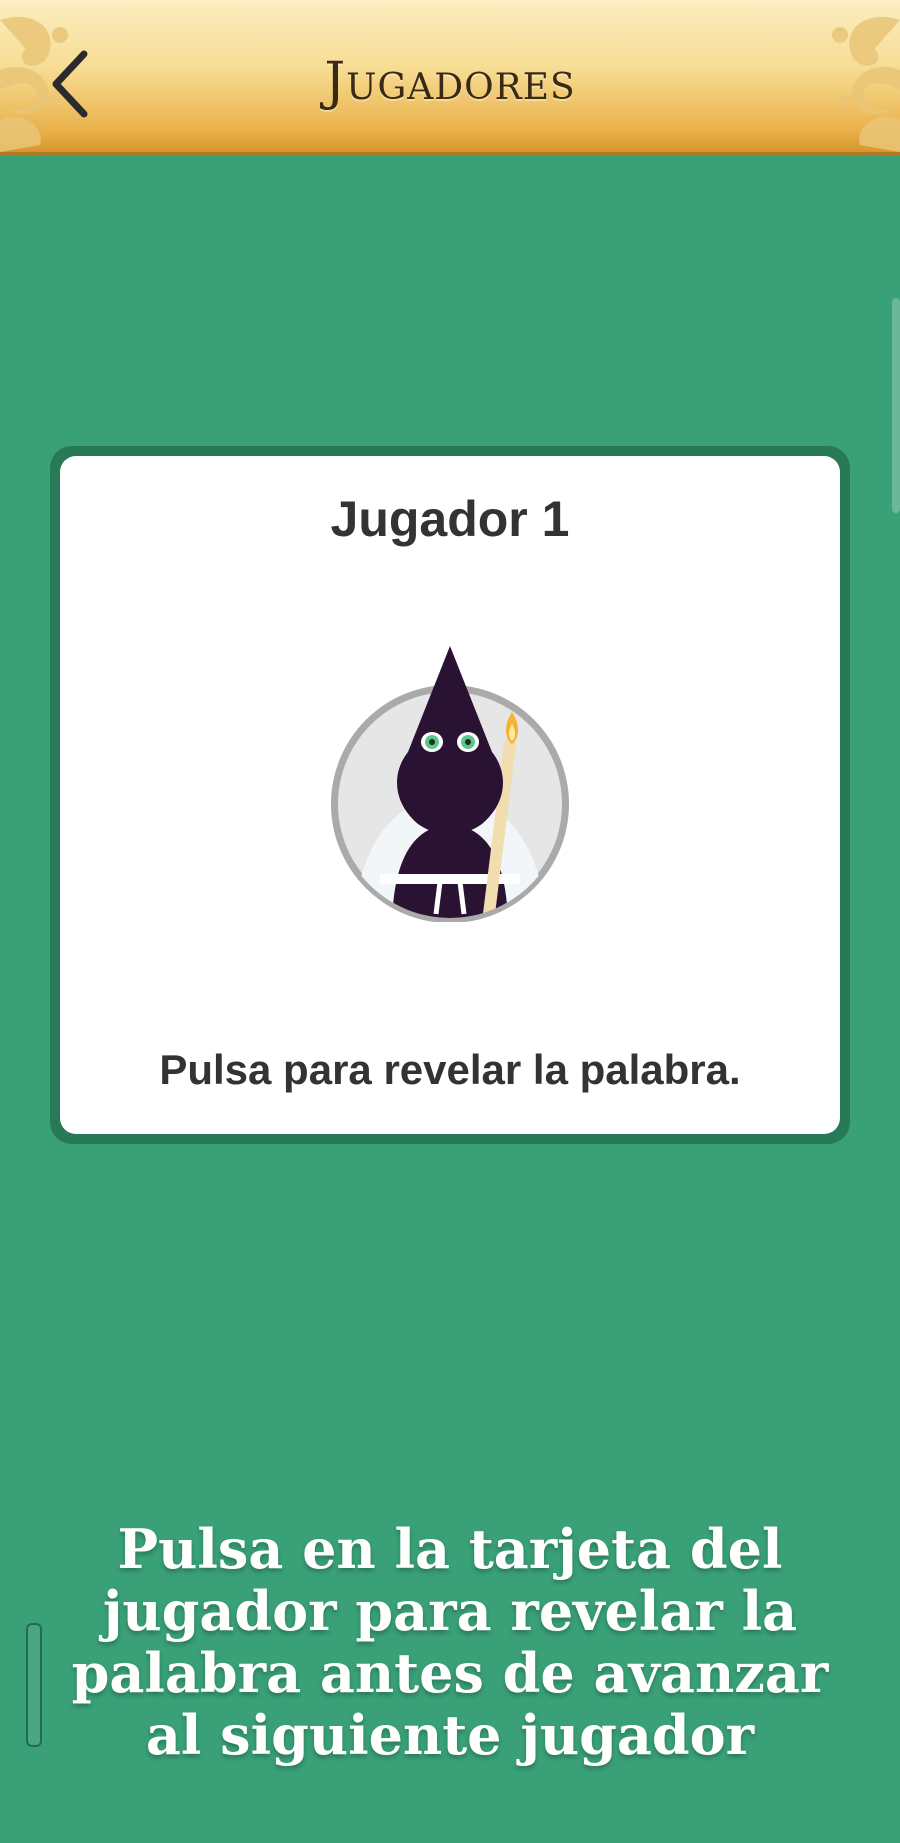 The image size is (900, 1843). What do you see at coordinates (896, 405) in the screenshot?
I see `scrollbar` at bounding box center [896, 405].